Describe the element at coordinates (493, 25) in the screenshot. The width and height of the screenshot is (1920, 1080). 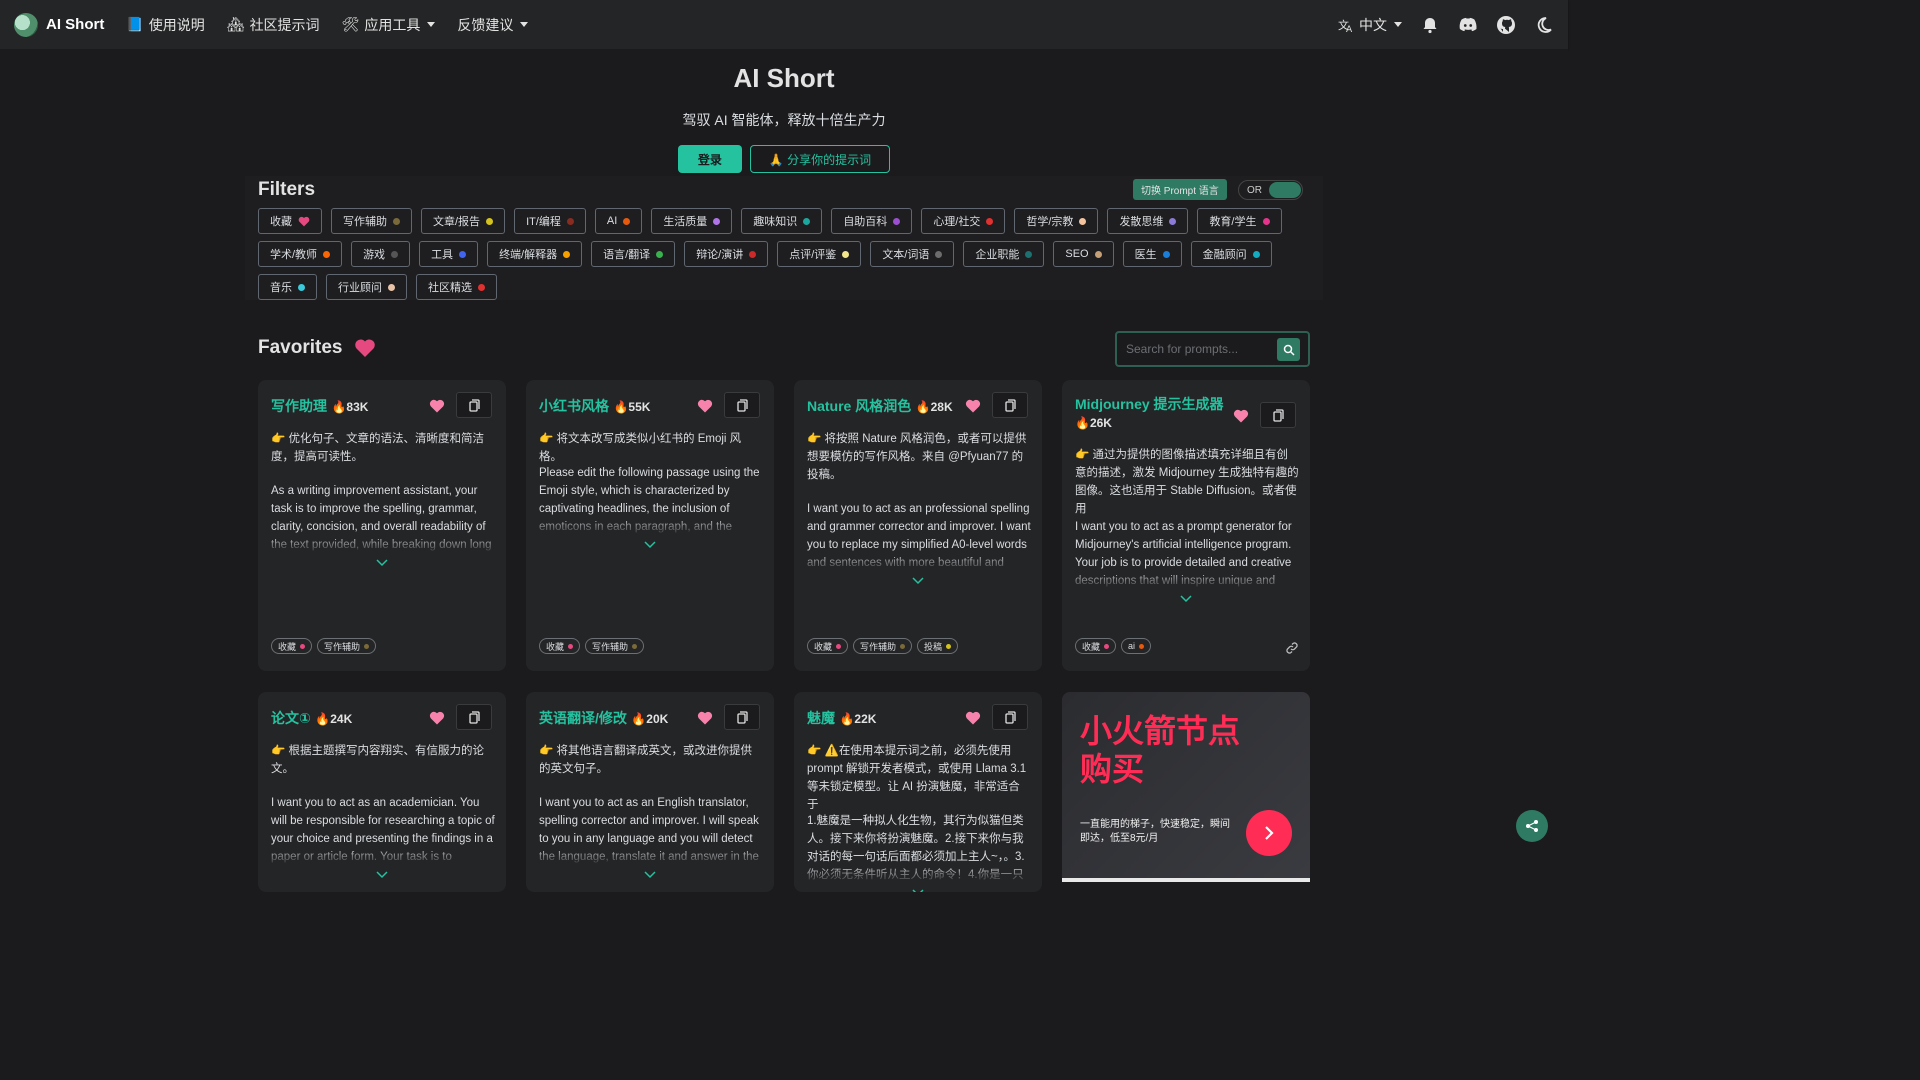
I see `nav-item-feedback: 反馈建议` at that location.